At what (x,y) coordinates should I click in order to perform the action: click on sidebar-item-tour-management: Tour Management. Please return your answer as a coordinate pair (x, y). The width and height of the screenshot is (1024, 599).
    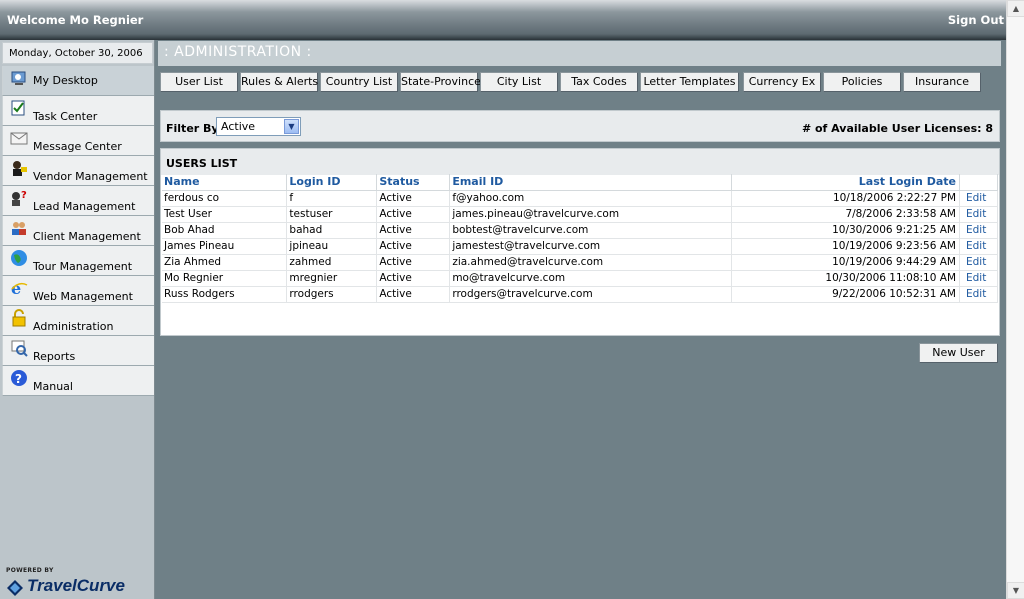
    Looking at the image, I should click on (78, 261).